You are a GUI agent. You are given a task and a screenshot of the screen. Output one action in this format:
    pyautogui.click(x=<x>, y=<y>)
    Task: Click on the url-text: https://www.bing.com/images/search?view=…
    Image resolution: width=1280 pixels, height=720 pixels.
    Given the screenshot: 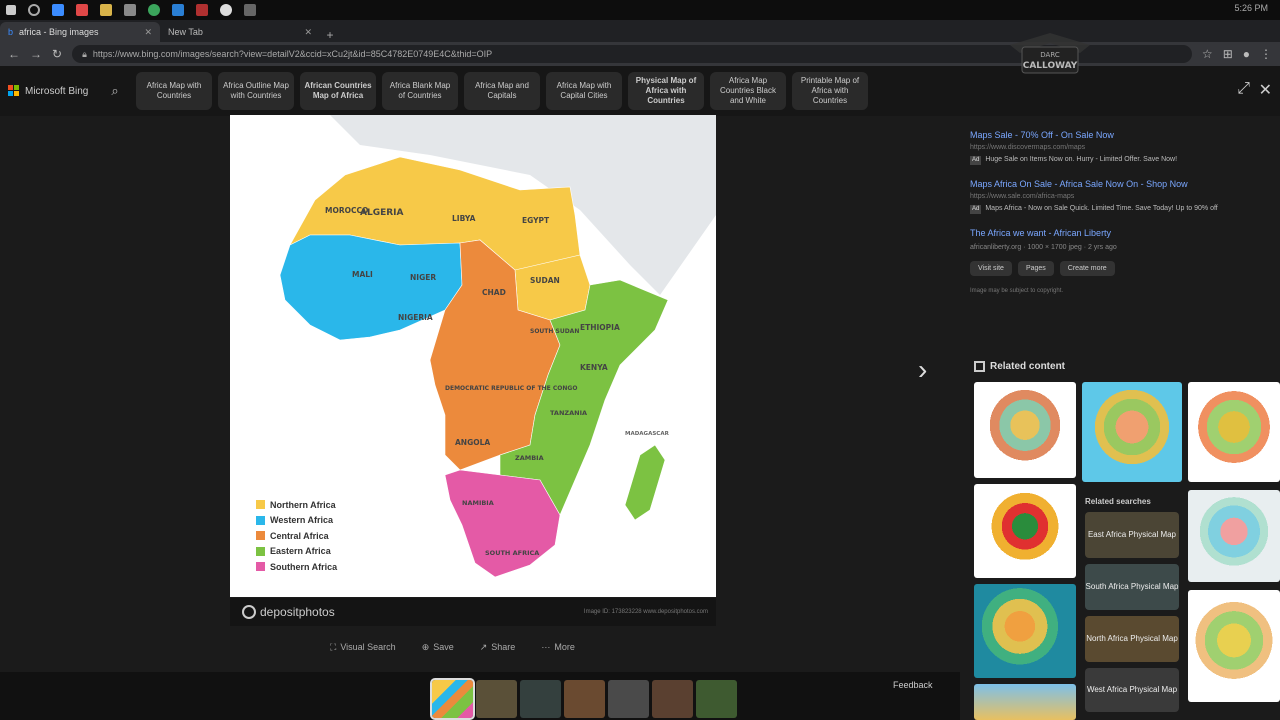 What is the action you would take?
    pyautogui.click(x=292, y=54)
    